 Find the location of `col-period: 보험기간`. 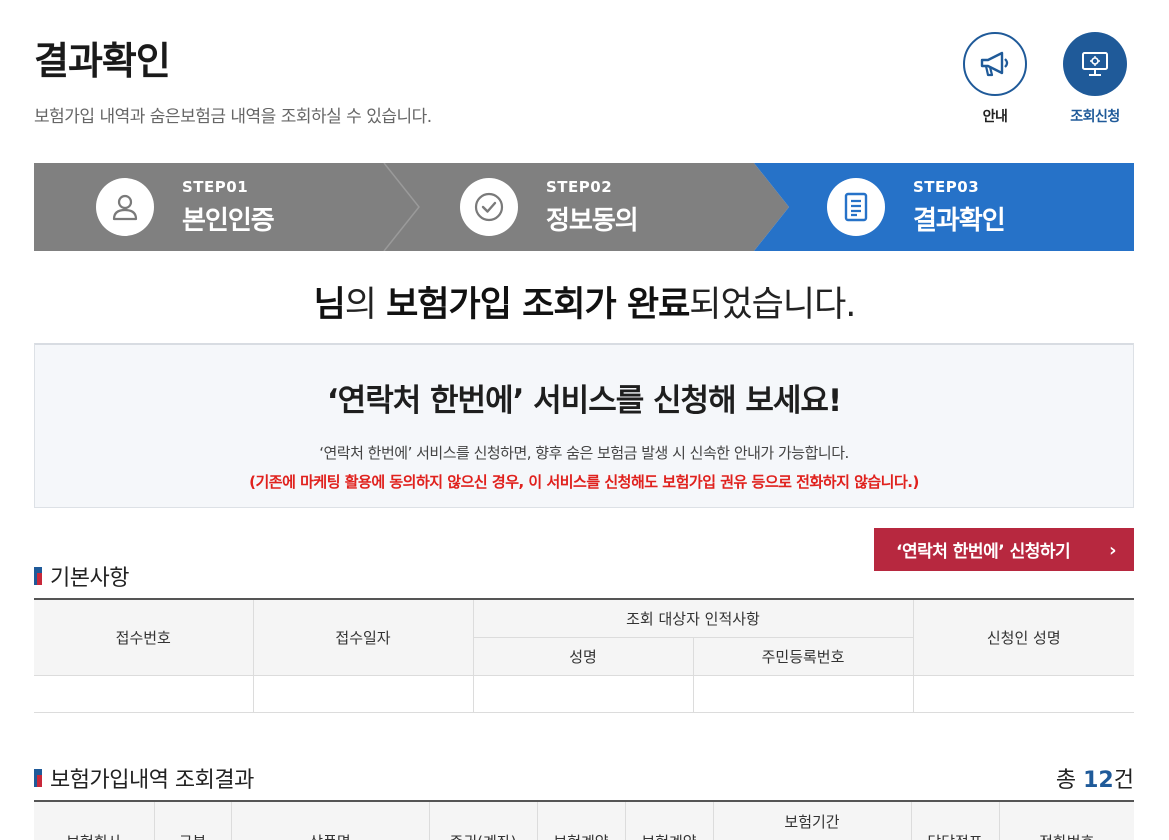

col-period: 보험기간 is located at coordinates (812, 820).